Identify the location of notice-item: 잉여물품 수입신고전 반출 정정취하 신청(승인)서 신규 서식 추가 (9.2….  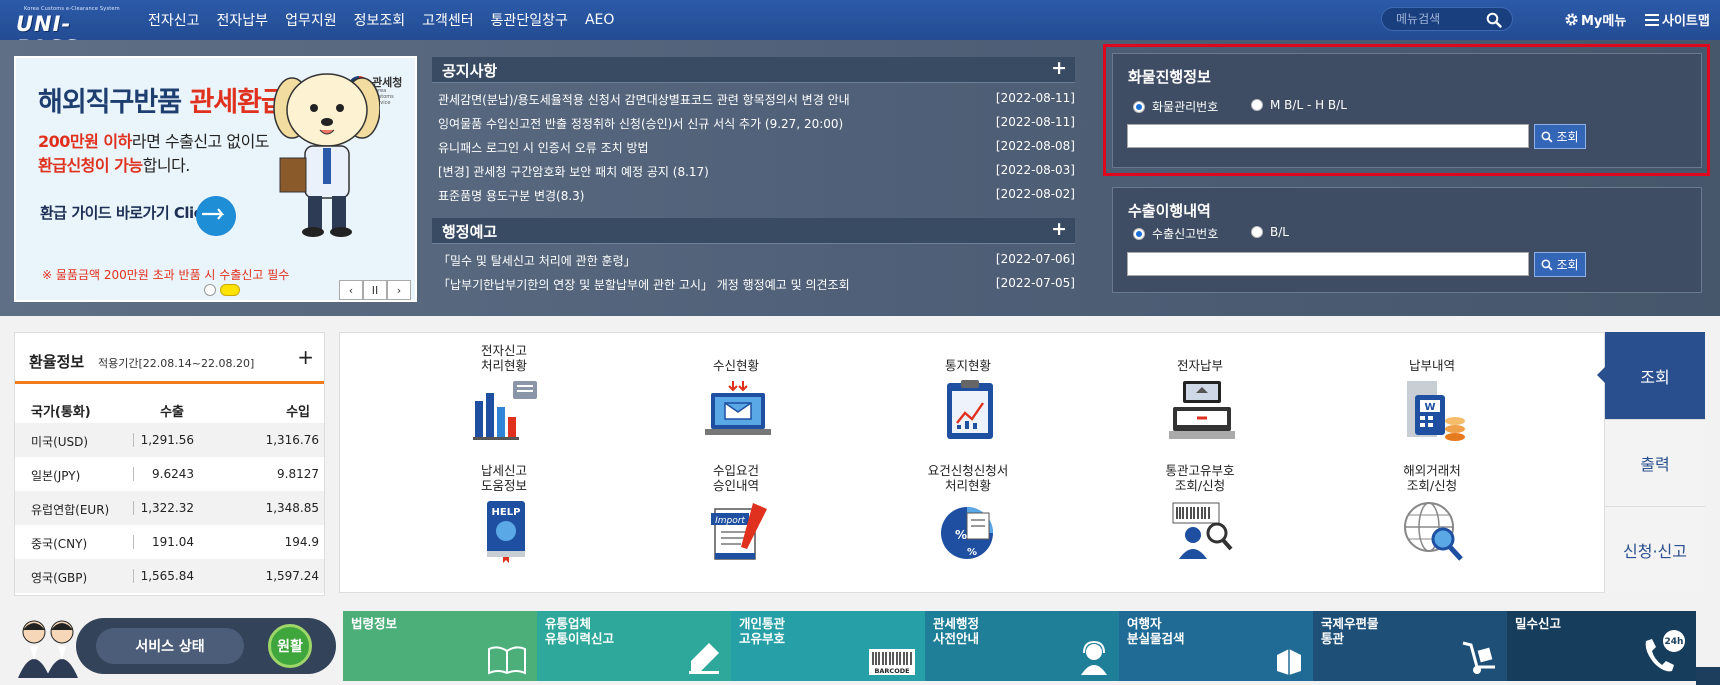
(756, 123).